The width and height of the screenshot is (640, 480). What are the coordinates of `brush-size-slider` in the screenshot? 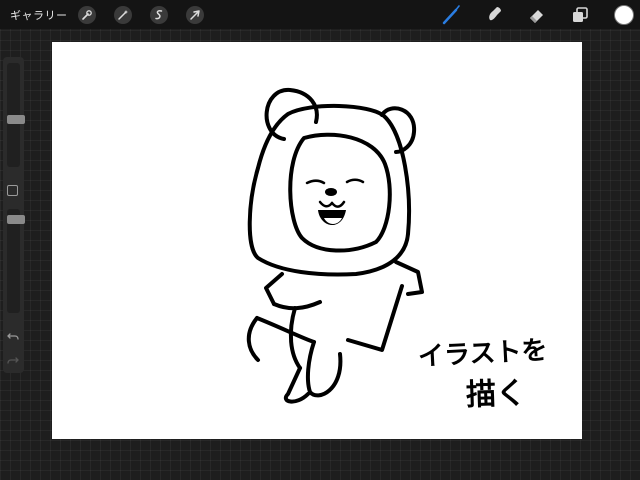 It's located at (16, 115).